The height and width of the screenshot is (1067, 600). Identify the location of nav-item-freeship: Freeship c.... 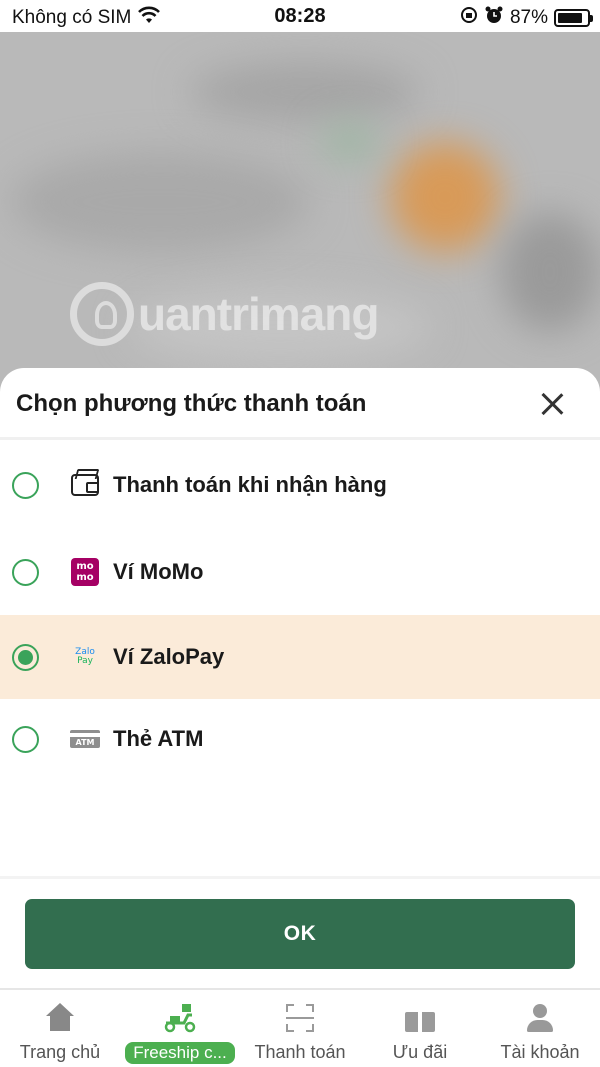
(180, 1028).